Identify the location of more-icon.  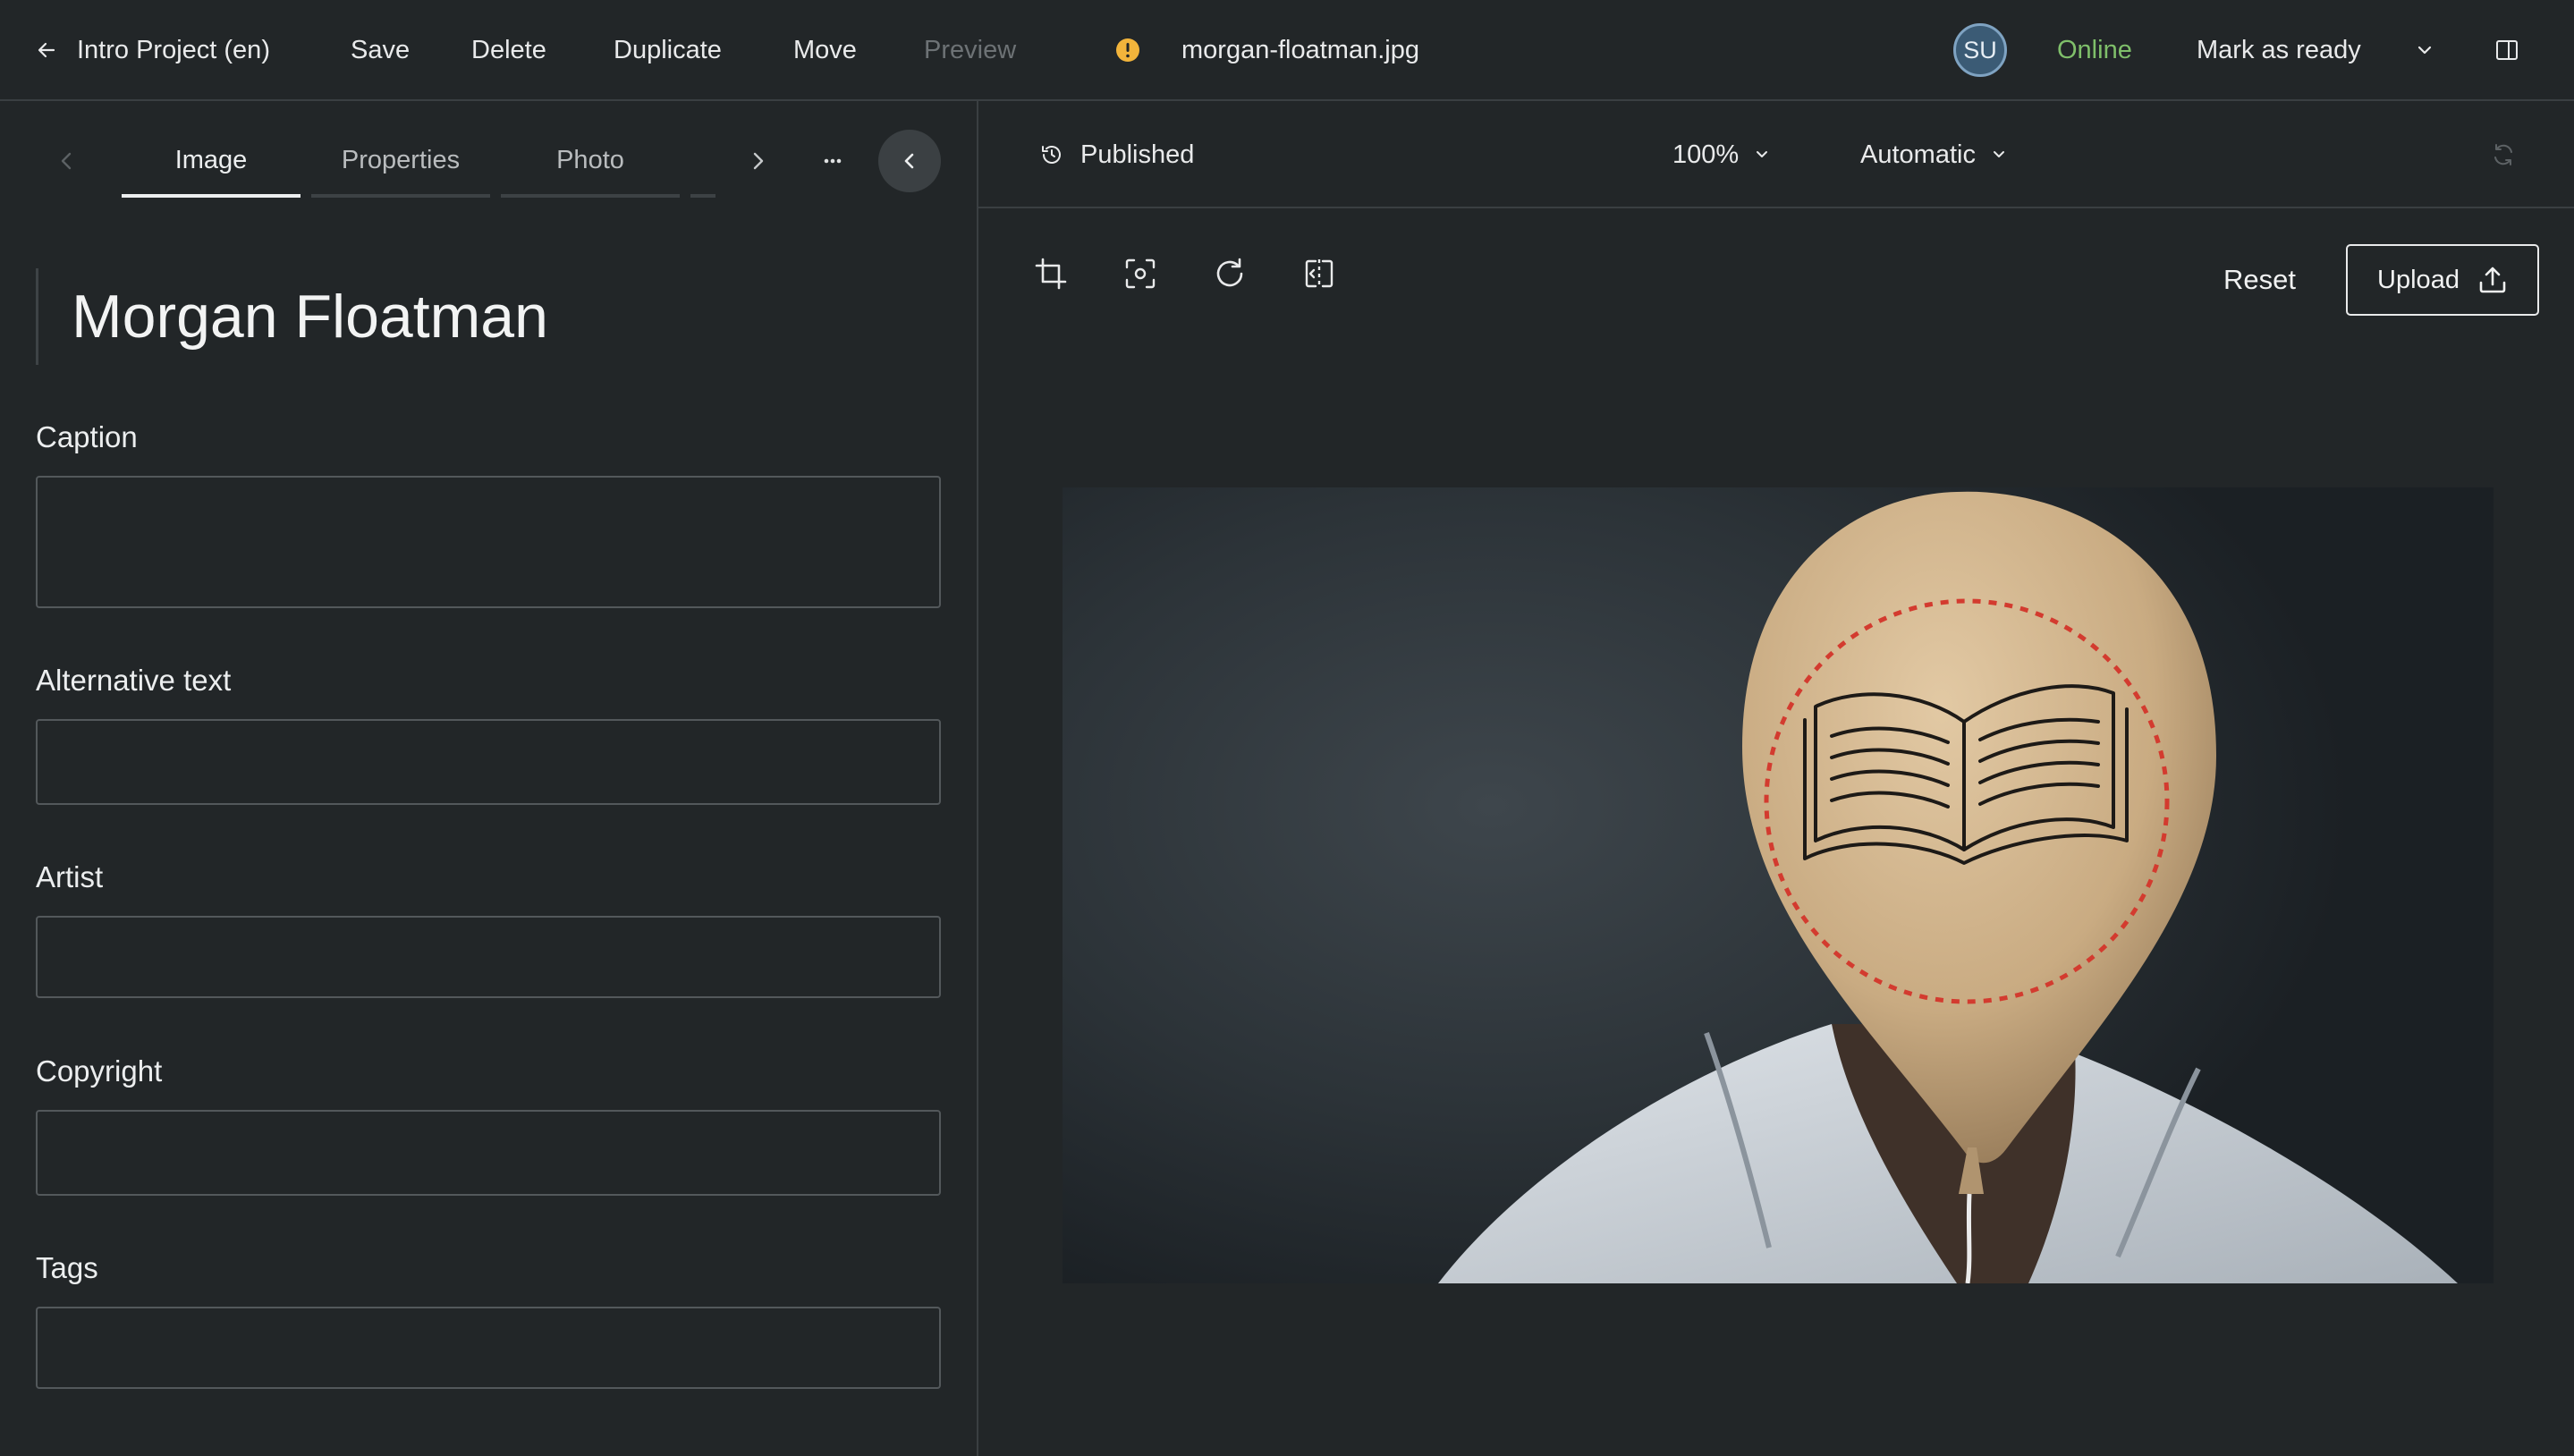
(832, 161).